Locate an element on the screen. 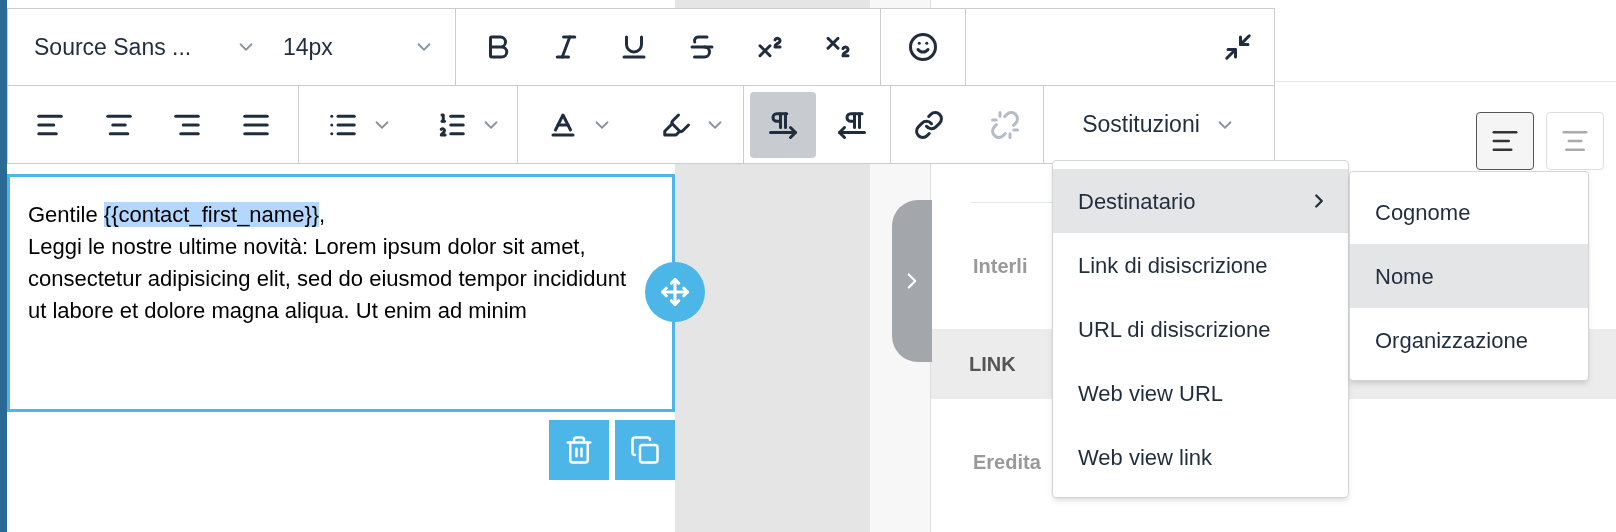 The height and width of the screenshot is (532, 1616). field-label: Eredita is located at coordinates (1007, 462).